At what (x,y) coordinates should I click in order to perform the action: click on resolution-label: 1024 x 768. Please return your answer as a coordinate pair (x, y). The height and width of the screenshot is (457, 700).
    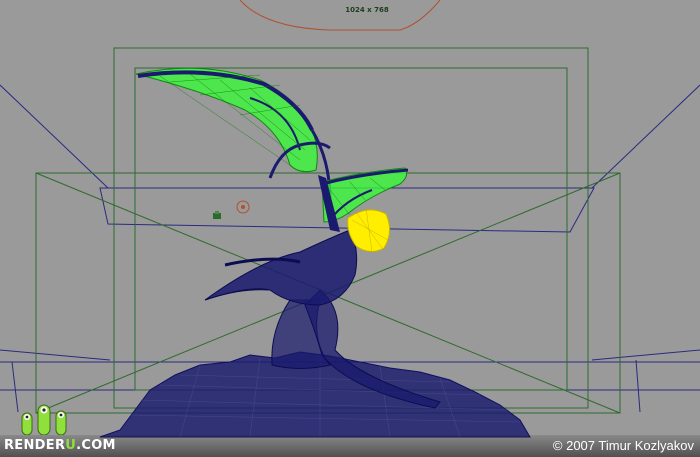
    Looking at the image, I should click on (367, 10).